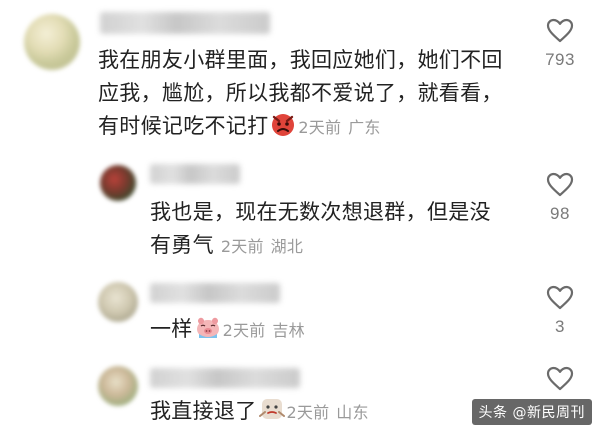 This screenshot has height=433, width=600. I want to click on comment-line: 应我，尴尬，所以我都不爱说了，就看看，, so click(300, 93).